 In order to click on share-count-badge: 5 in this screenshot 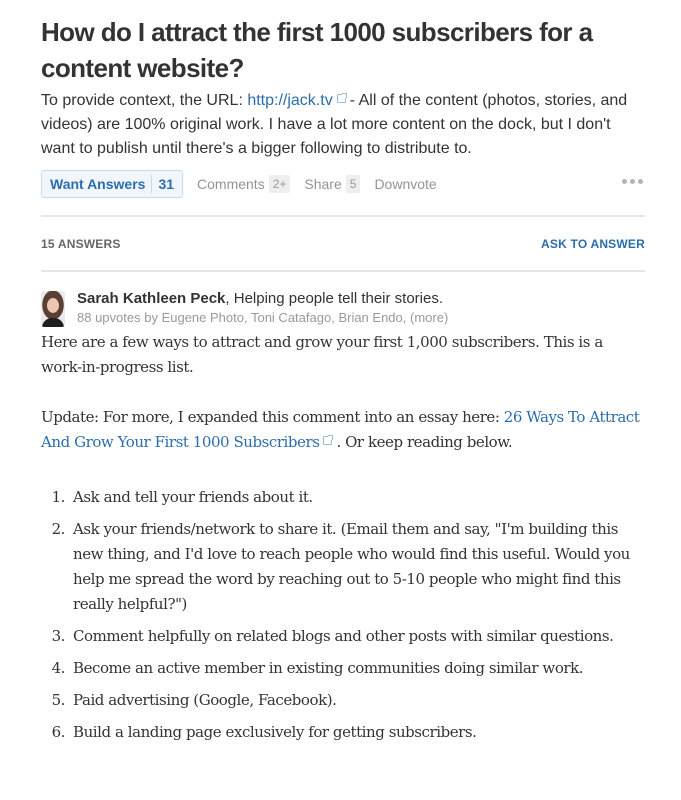, I will do `click(353, 184)`.